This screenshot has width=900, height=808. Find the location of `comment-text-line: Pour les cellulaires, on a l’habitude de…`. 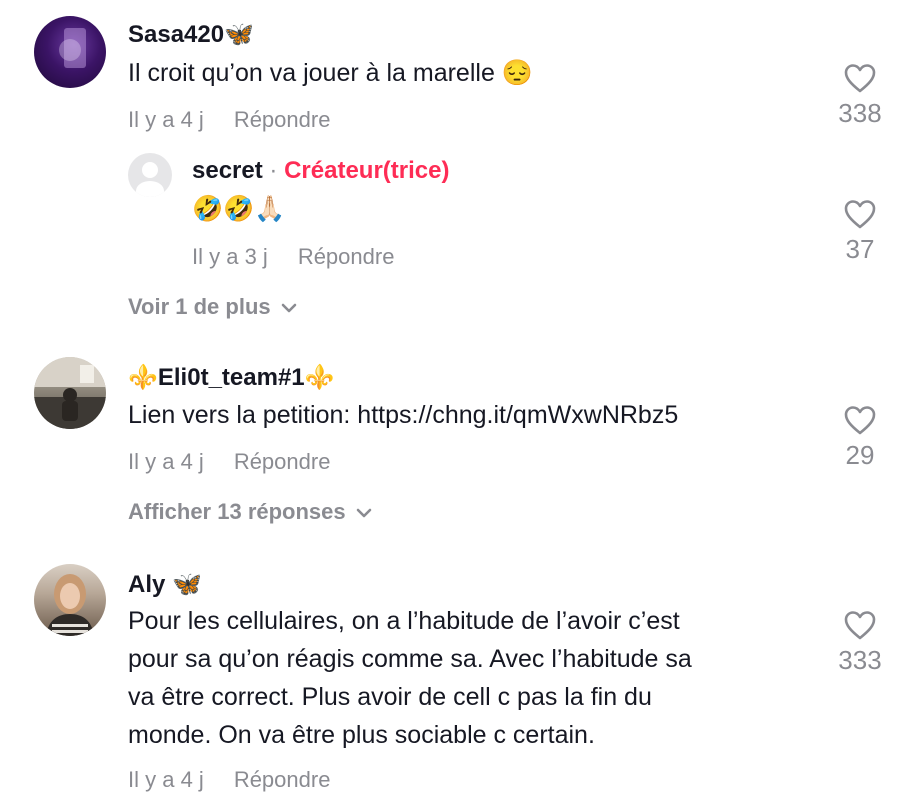

comment-text-line: Pour les cellulaires, on a l’habitude de… is located at coordinates (404, 621).